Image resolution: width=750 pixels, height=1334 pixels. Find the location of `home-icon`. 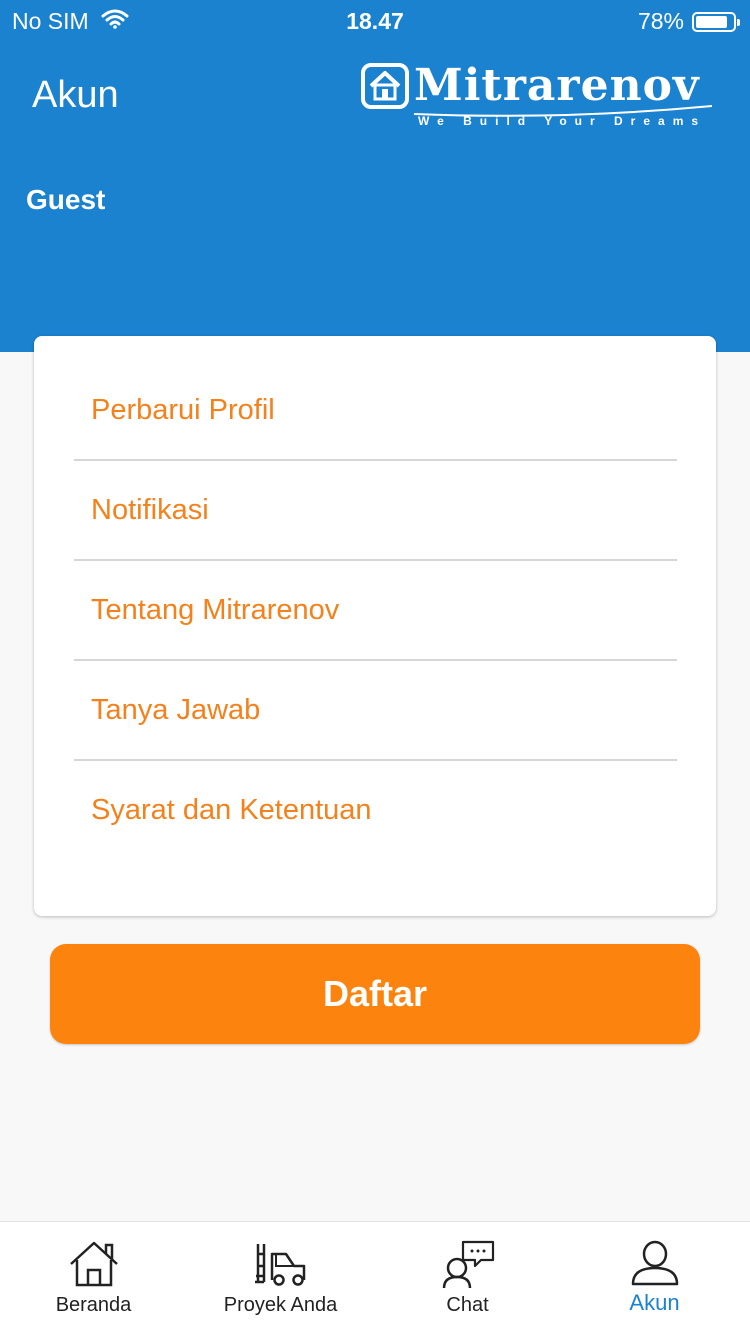

home-icon is located at coordinates (94, 1266).